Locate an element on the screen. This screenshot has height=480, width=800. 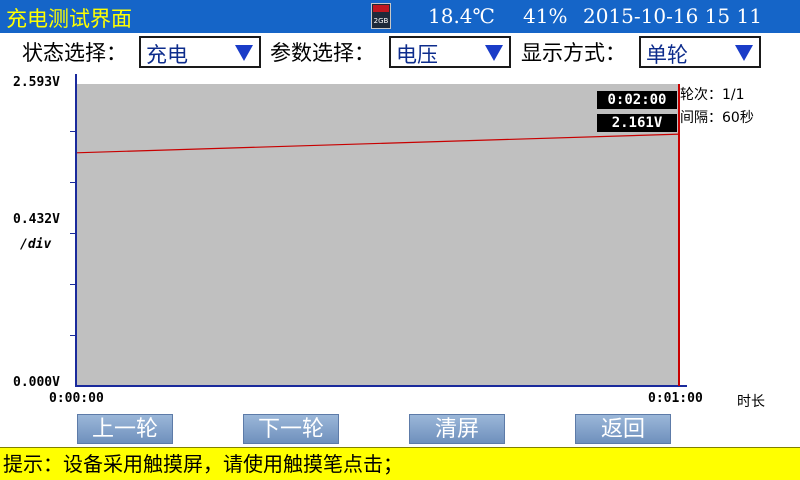
param-select-label: 参数选择： is located at coordinates (322, 53).